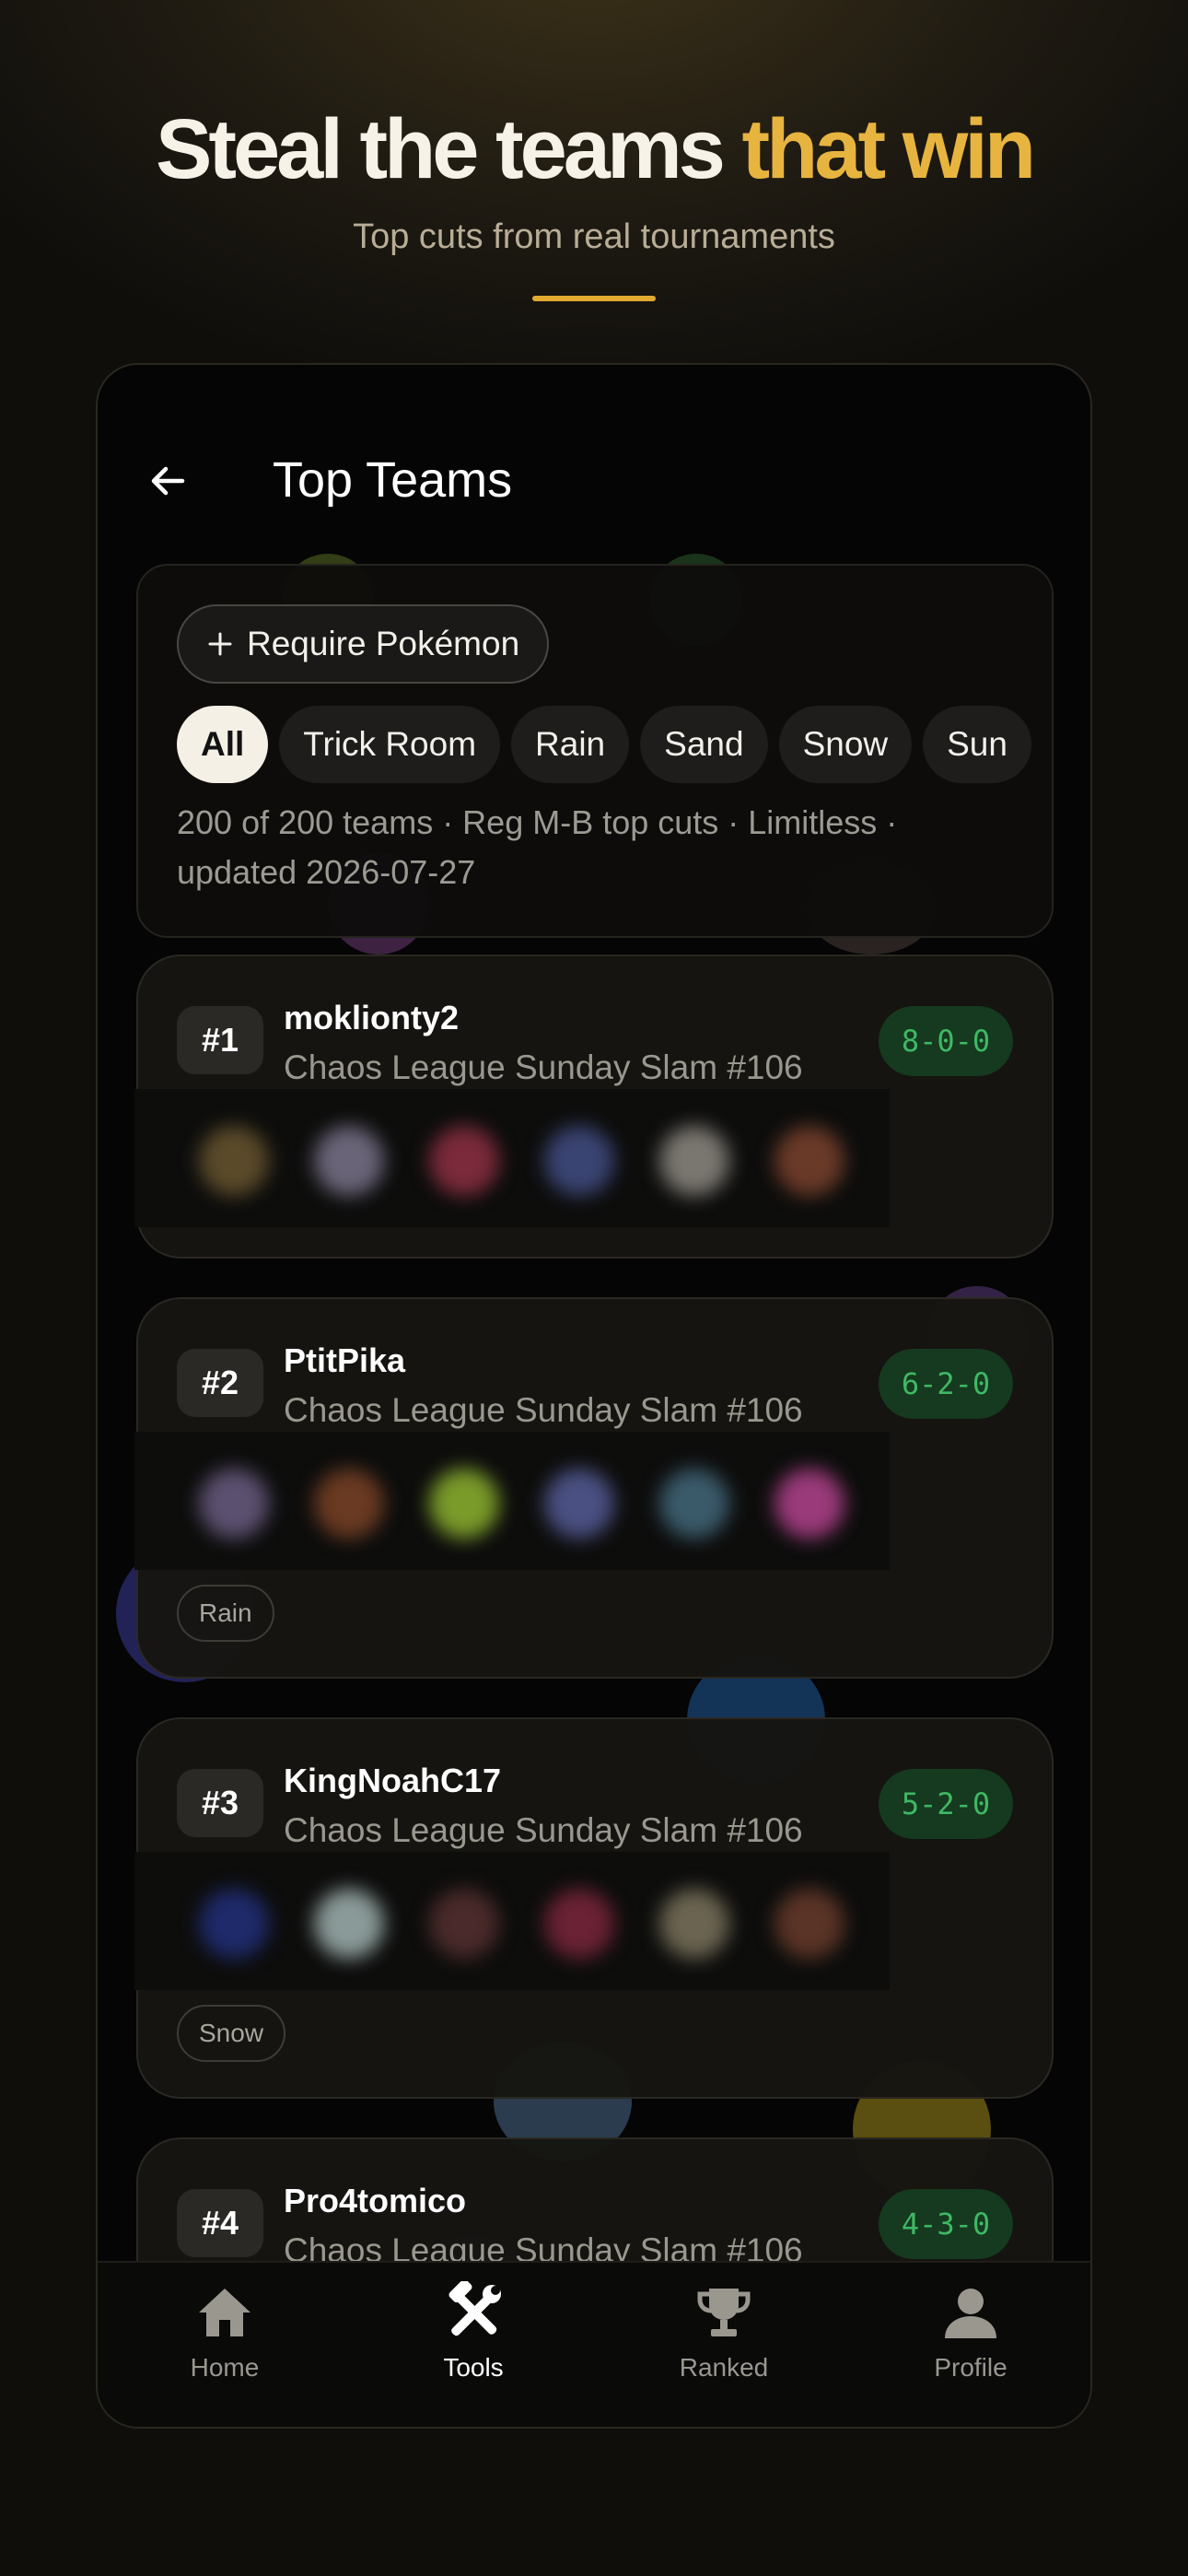 The width and height of the screenshot is (1188, 2576). What do you see at coordinates (946, 1041) in the screenshot?
I see `record-badge: 8-0-0` at bounding box center [946, 1041].